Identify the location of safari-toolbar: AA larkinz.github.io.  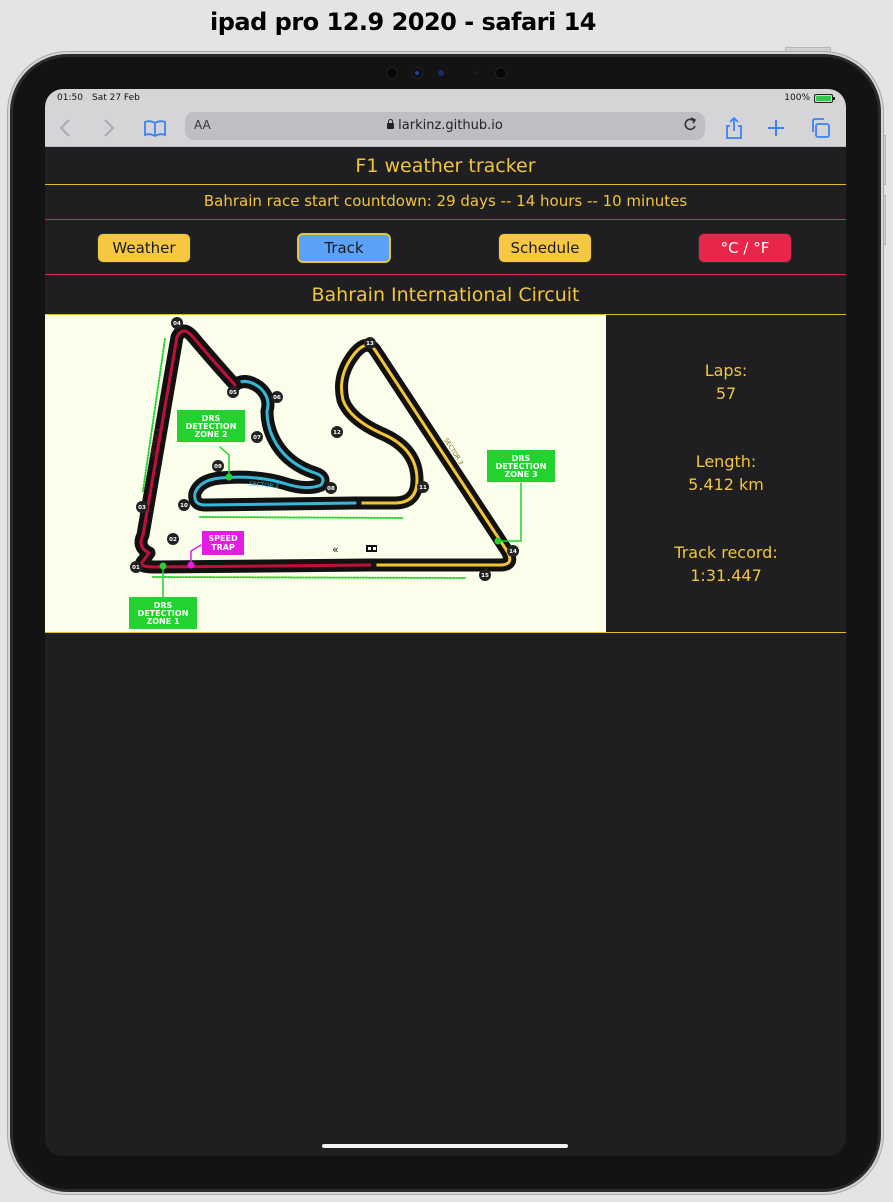
(445, 128).